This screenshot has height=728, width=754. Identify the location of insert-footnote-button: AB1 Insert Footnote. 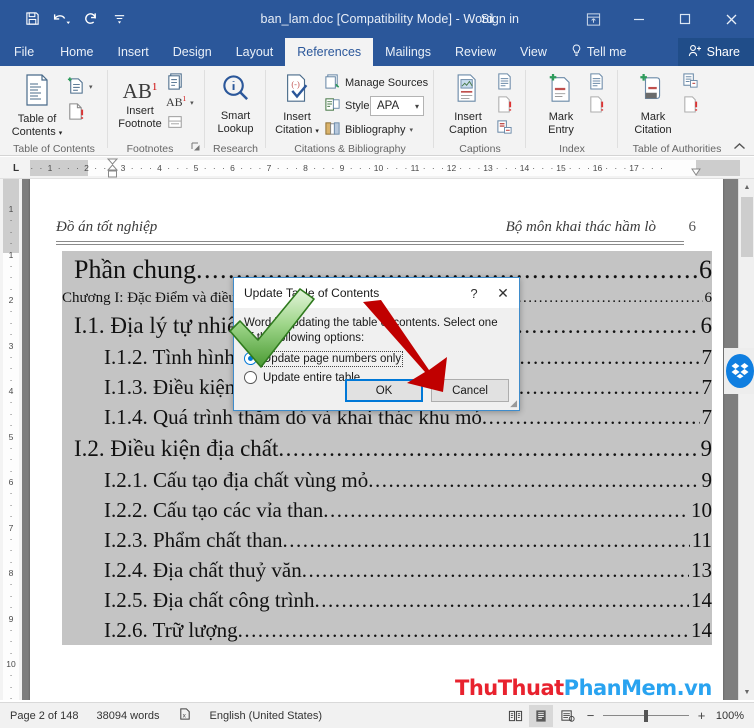
(140, 103).